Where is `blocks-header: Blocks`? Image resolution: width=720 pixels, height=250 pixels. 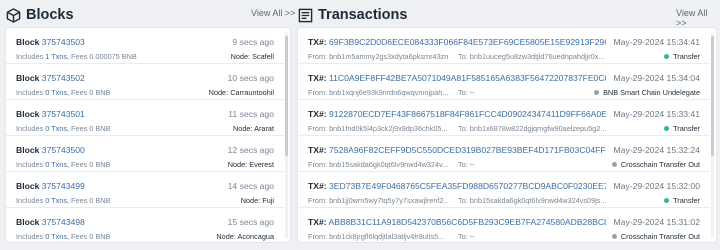 blocks-header: Blocks is located at coordinates (40, 15).